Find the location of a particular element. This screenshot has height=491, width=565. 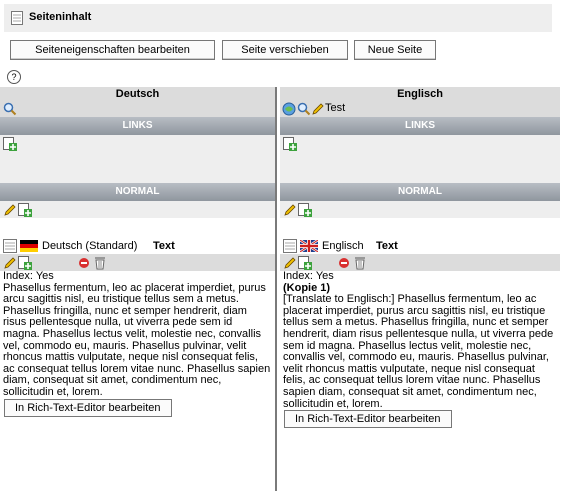

page-title: Seiteninhalt is located at coordinates (60, 17).